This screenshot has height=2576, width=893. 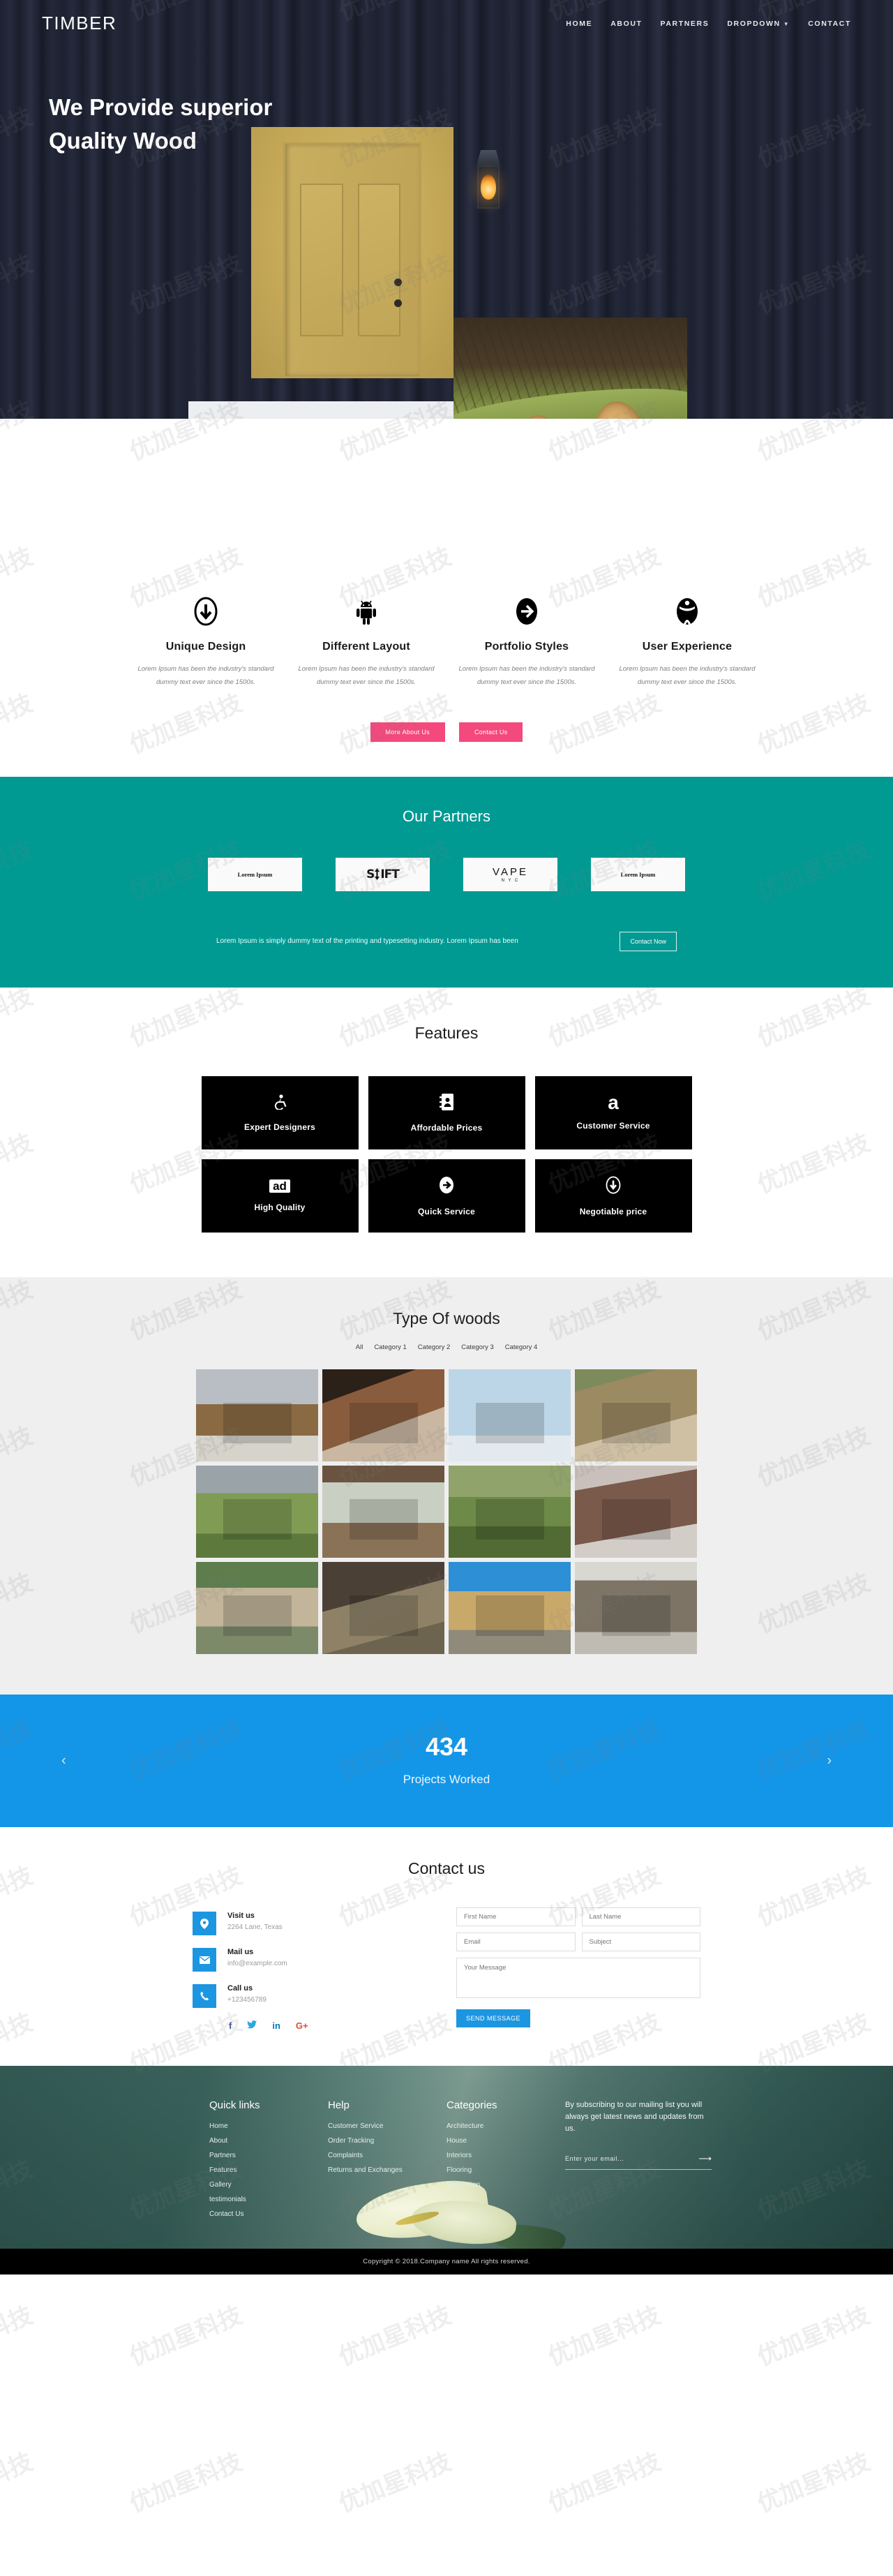 What do you see at coordinates (250, 2185) in the screenshot?
I see `footer-link-gallery: Gallery` at bounding box center [250, 2185].